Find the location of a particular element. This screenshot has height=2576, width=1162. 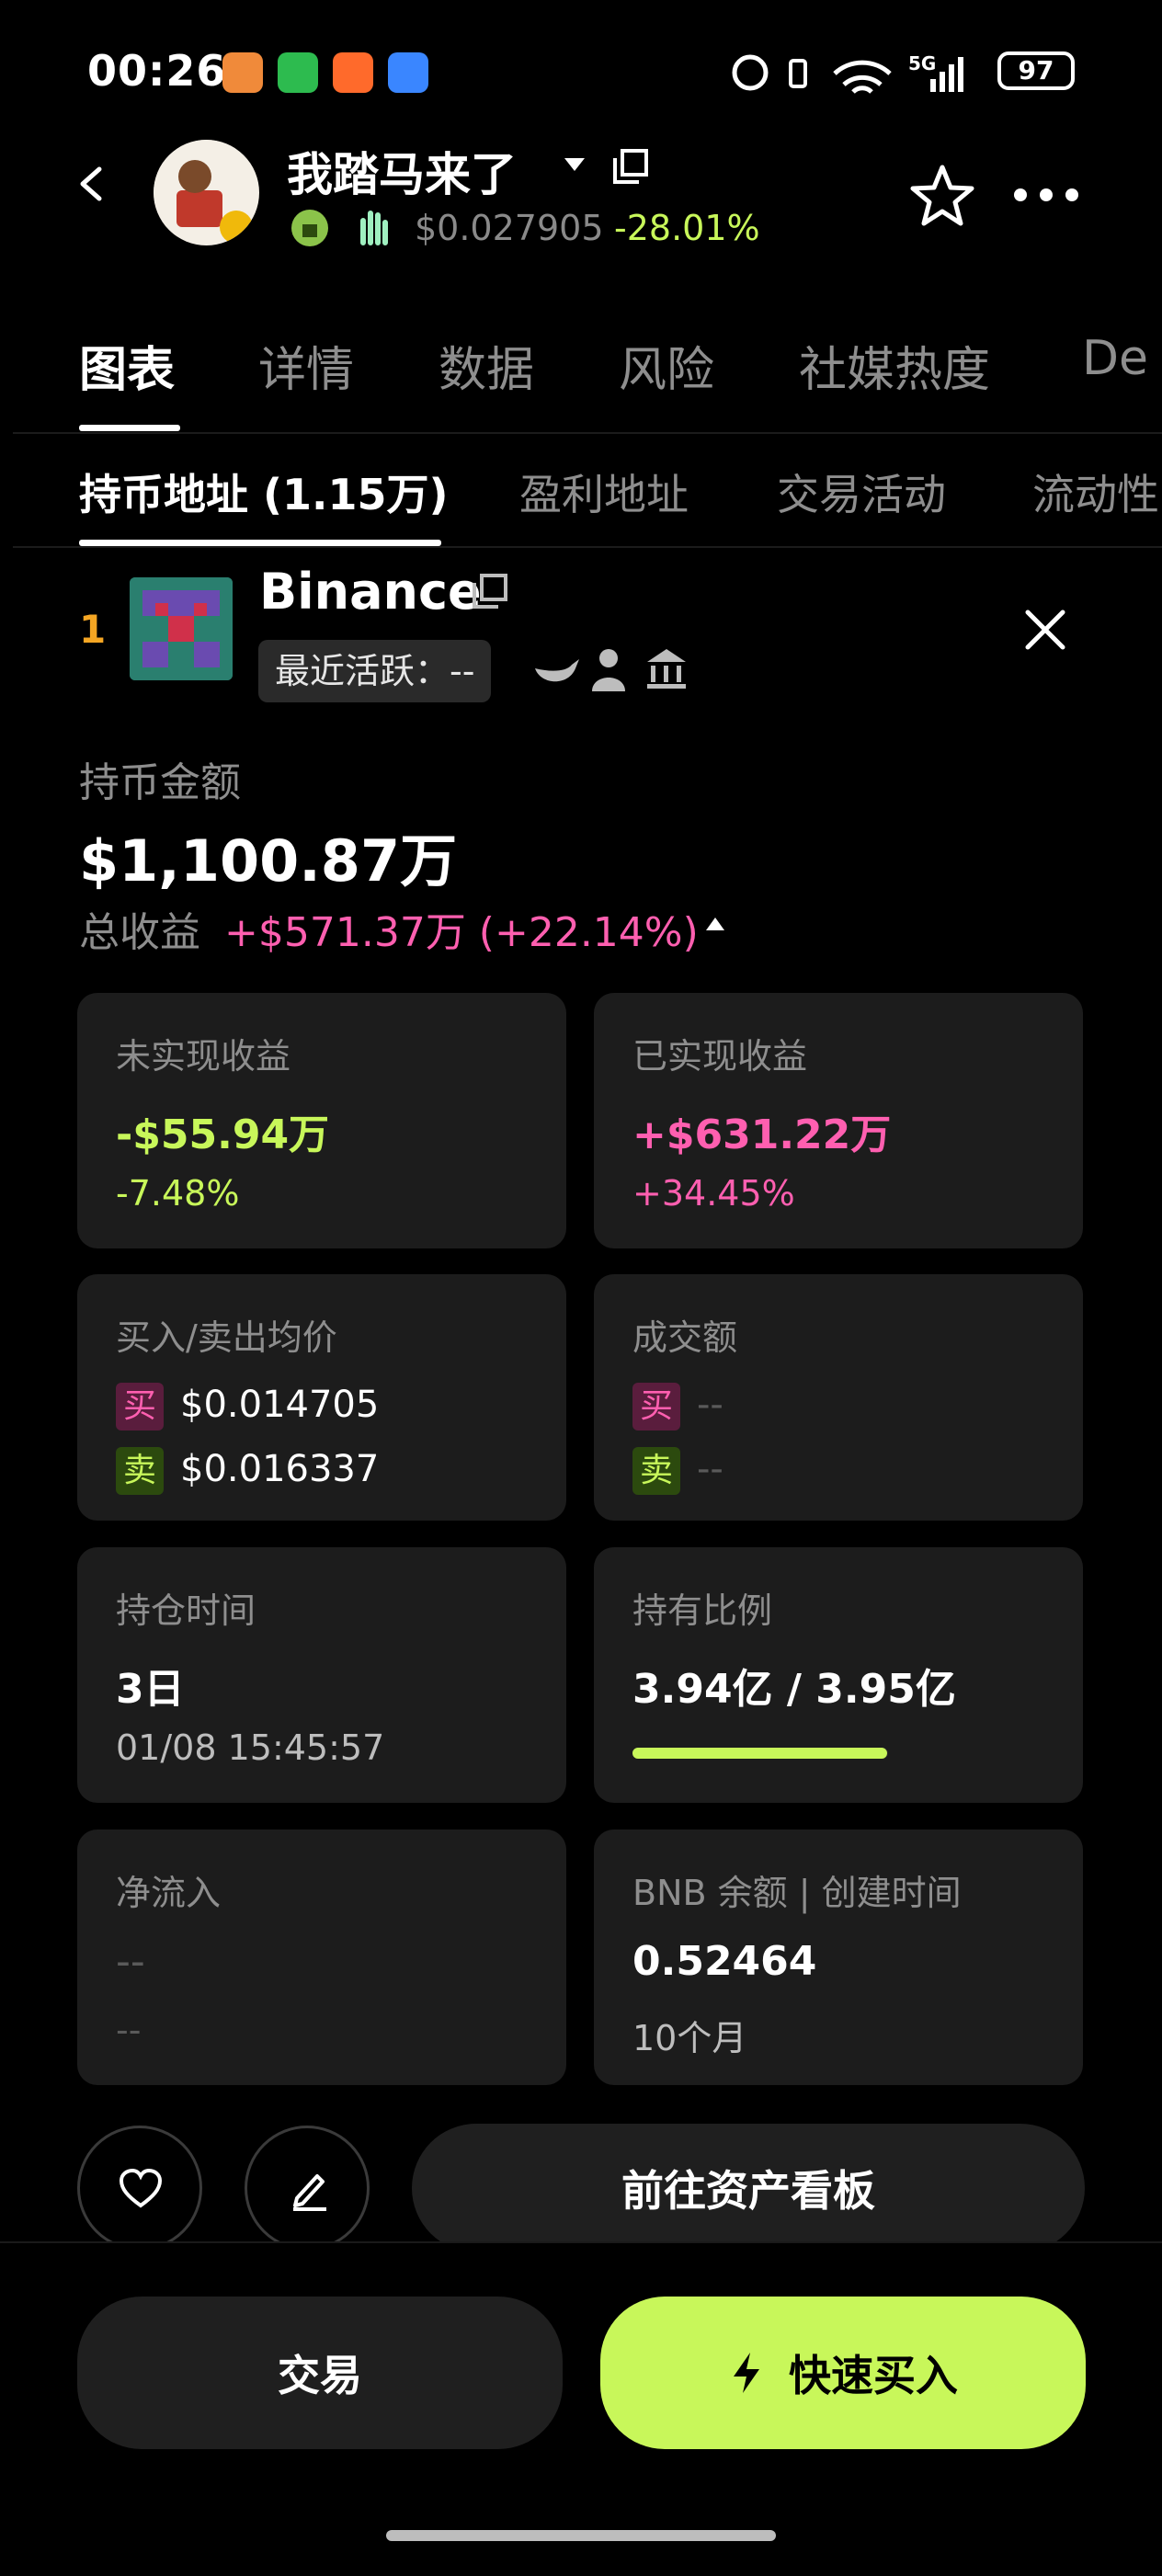

status-time: 00:26 is located at coordinates (157, 71).